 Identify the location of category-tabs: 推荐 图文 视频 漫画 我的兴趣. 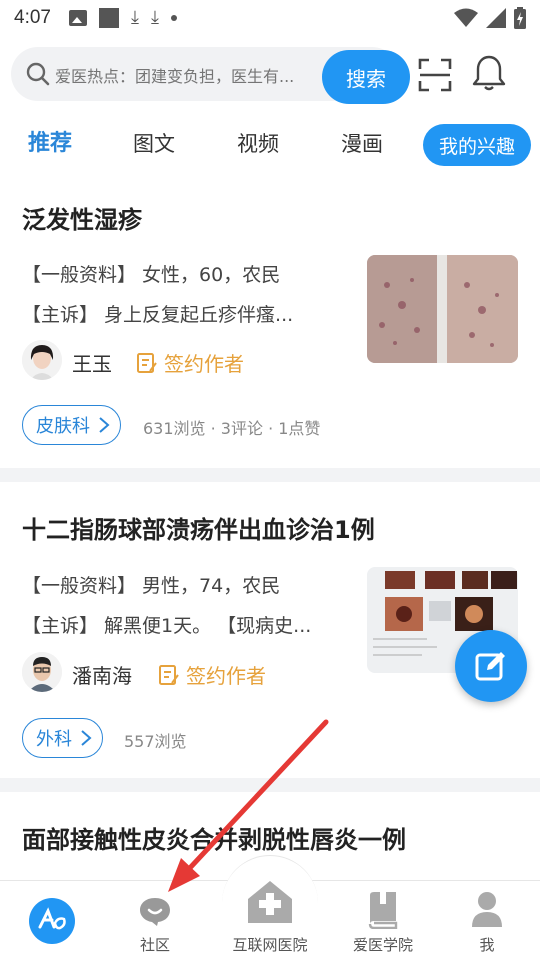
(270, 145).